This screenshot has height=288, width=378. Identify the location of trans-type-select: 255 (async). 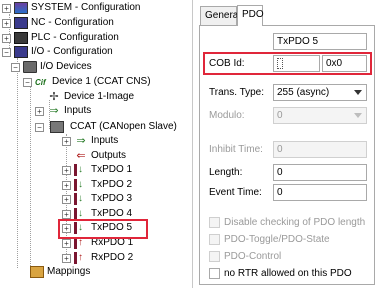
(320, 92).